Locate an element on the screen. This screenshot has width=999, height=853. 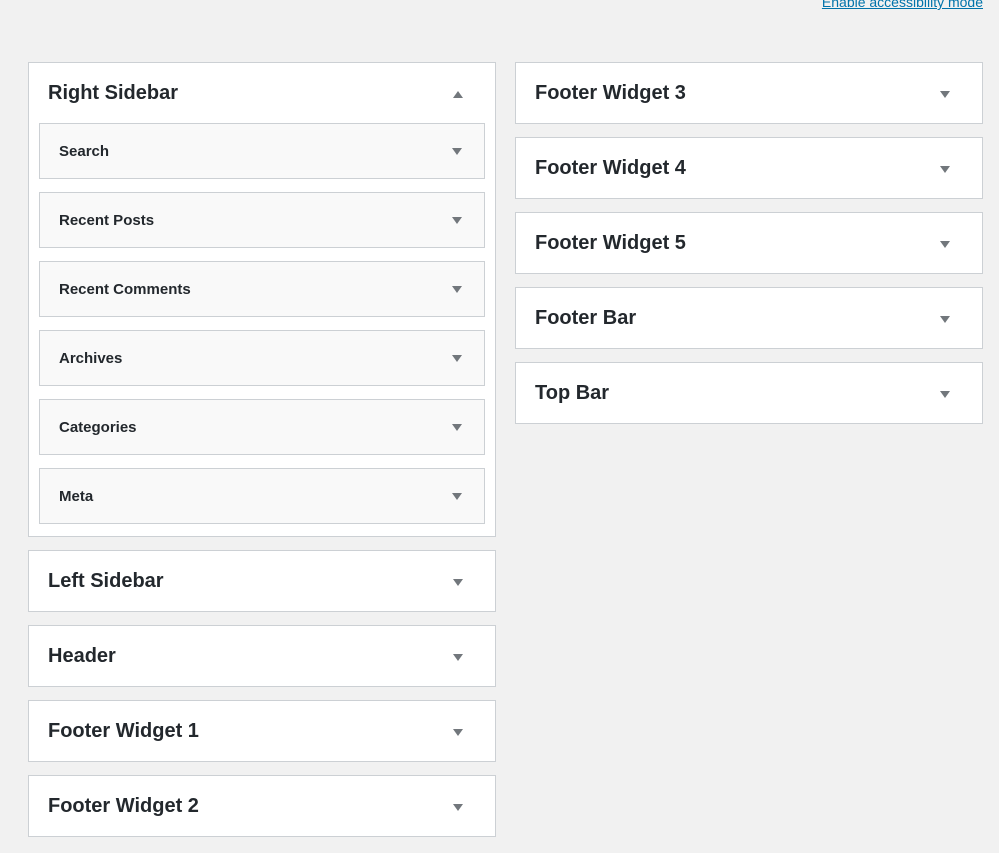
widget-area-footer-widget-3: Footer Widget 3 is located at coordinates (749, 93).